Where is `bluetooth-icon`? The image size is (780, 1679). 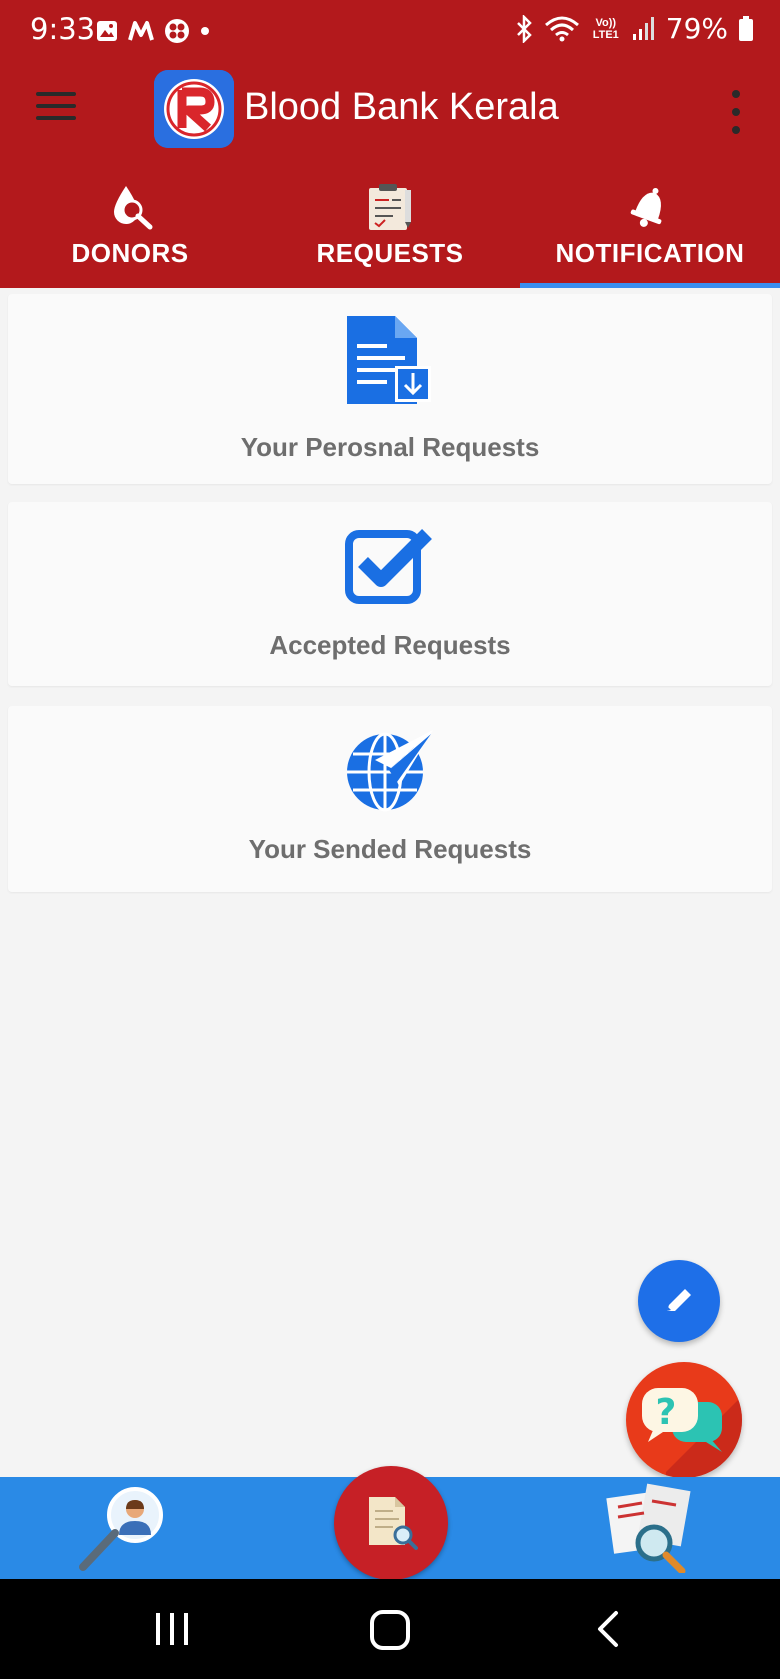 bluetooth-icon is located at coordinates (524, 28).